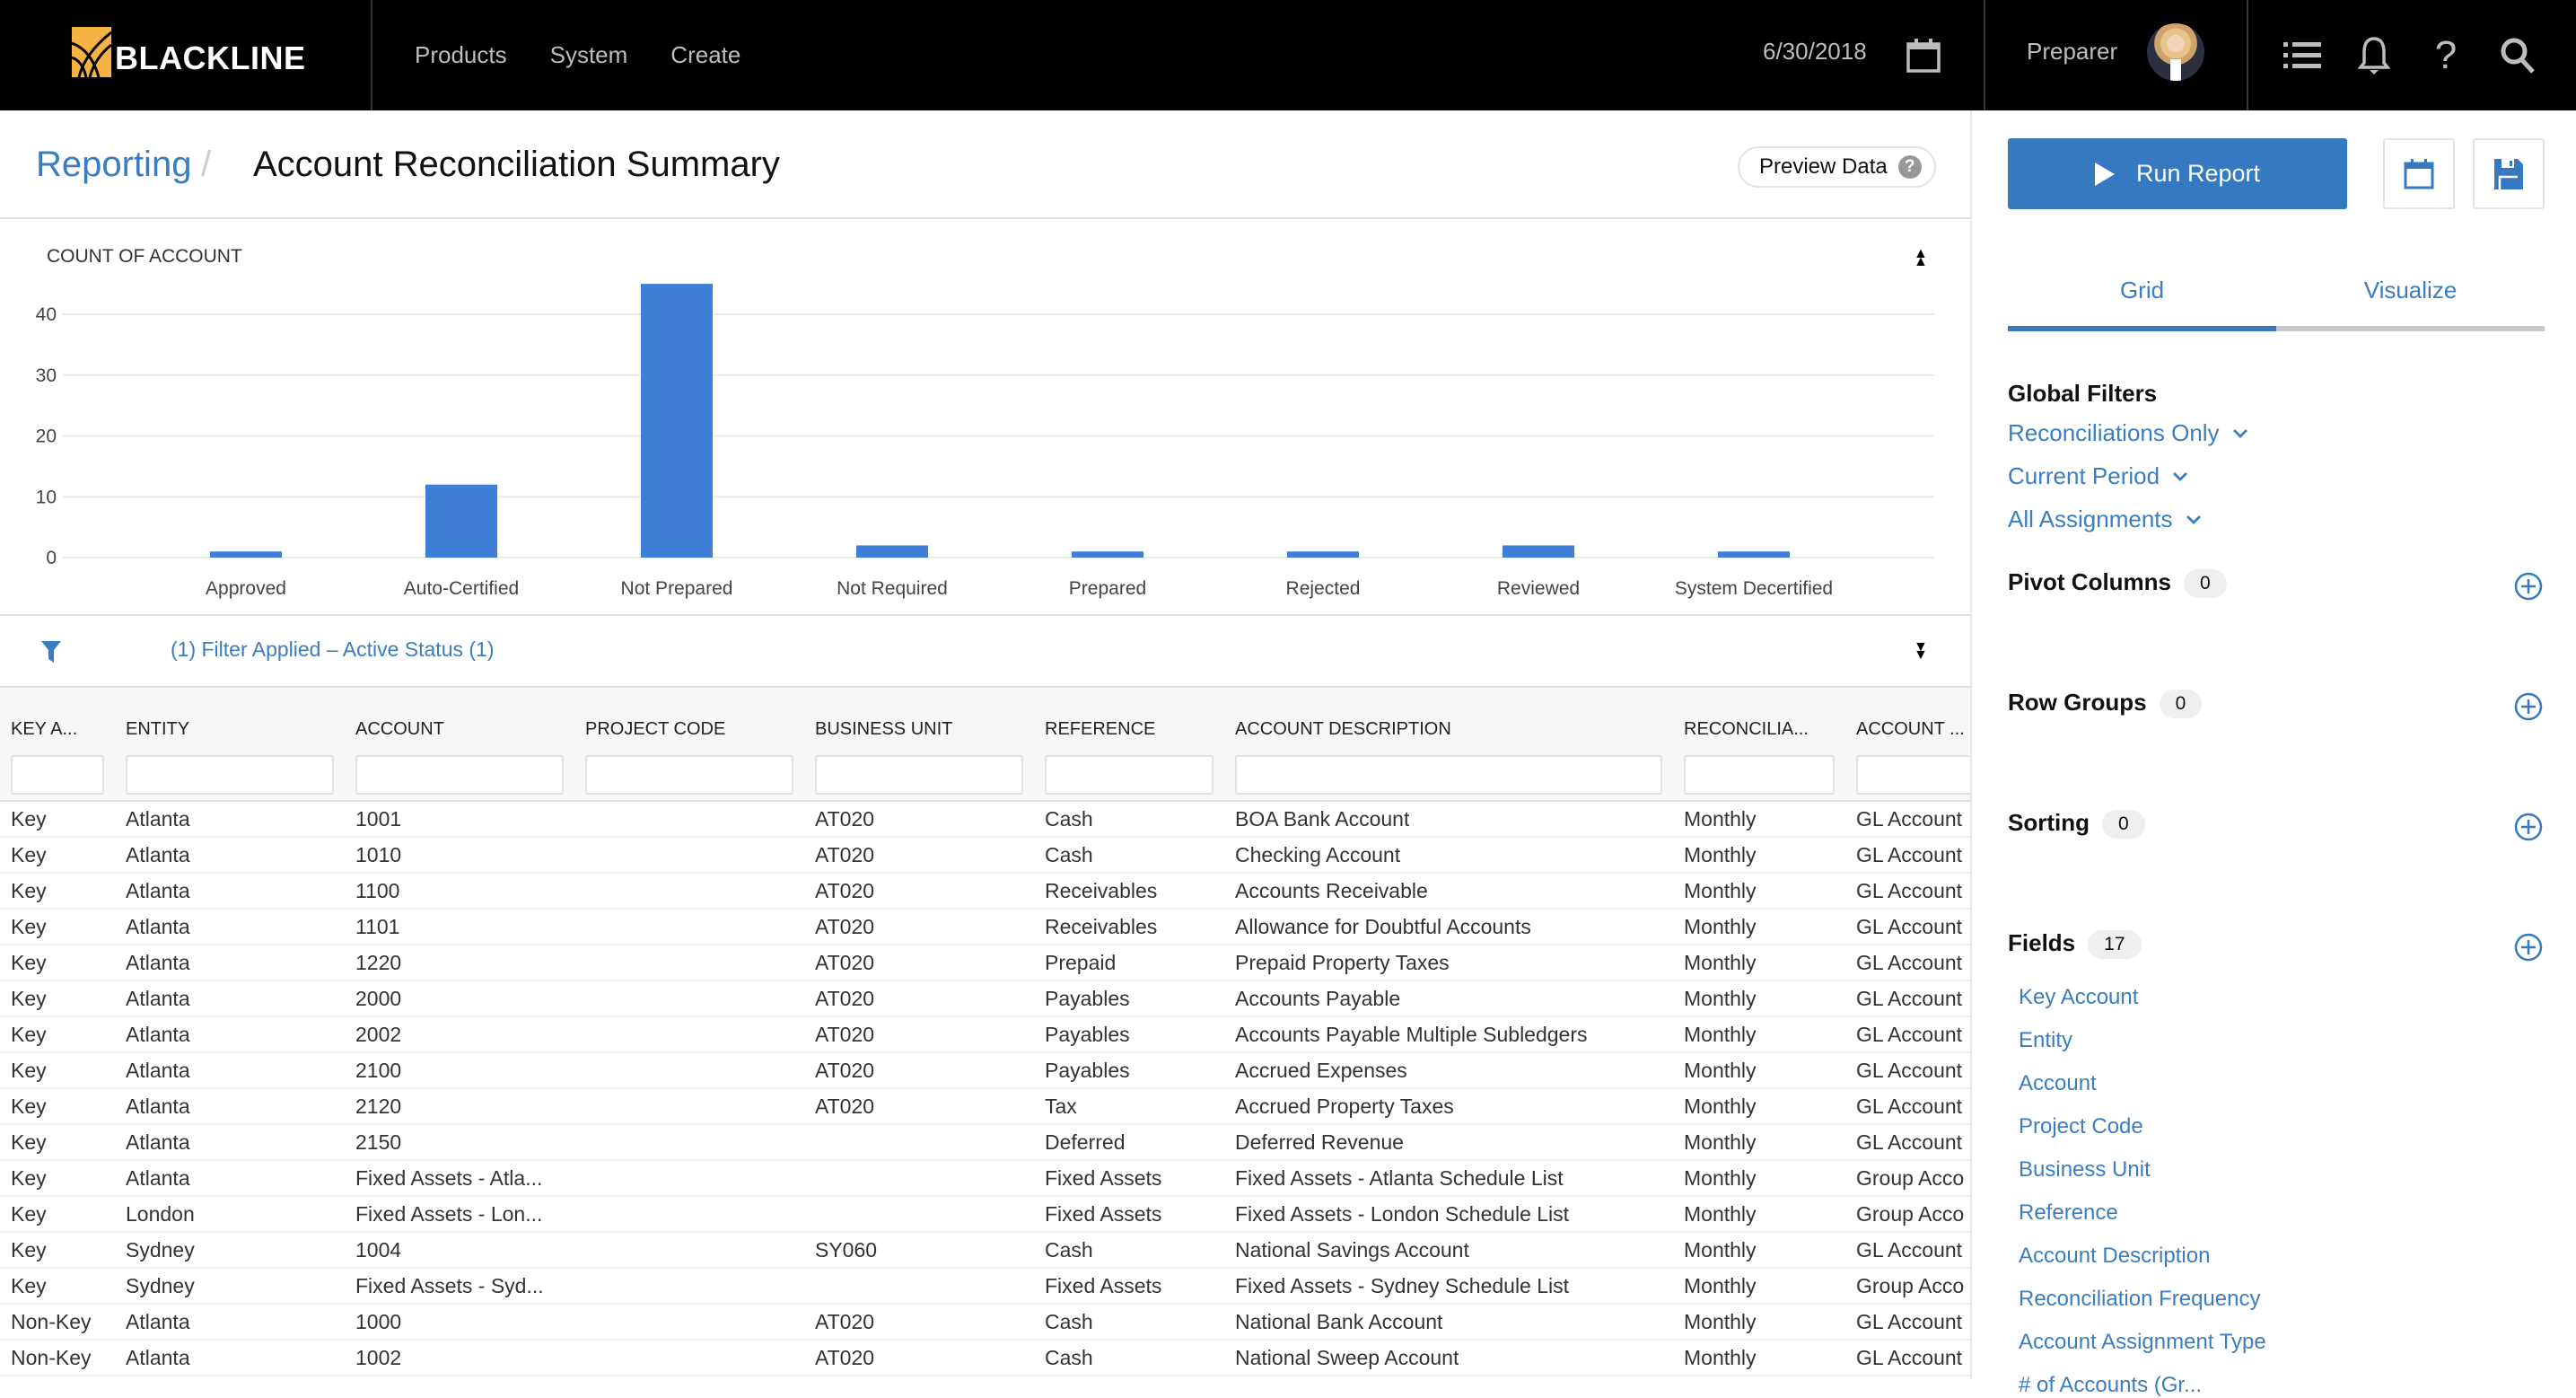 This screenshot has height=1398, width=2576. What do you see at coordinates (589, 55) in the screenshot?
I see `nav-system: System` at bounding box center [589, 55].